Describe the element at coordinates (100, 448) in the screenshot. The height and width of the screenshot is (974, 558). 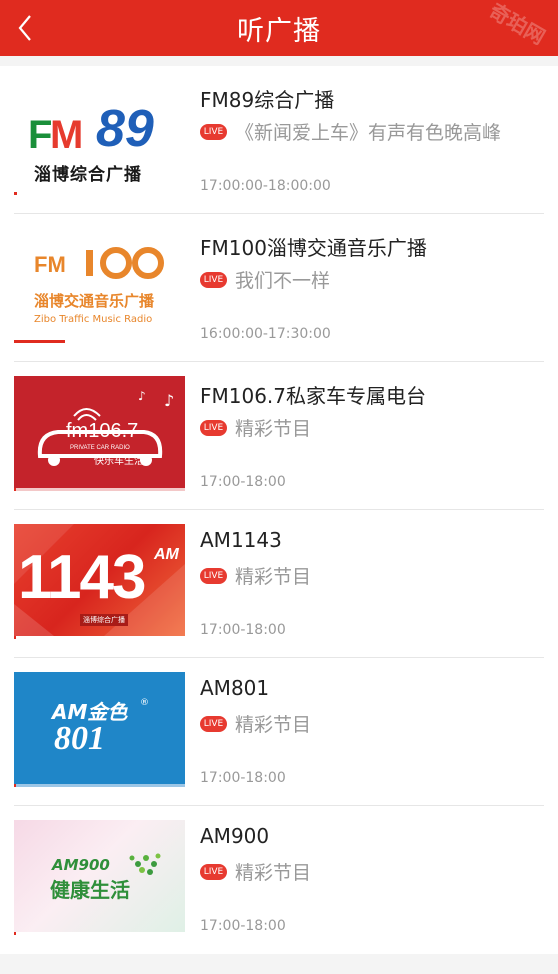
I see `logo-caption: PRIVATE CAR RADIO` at that location.